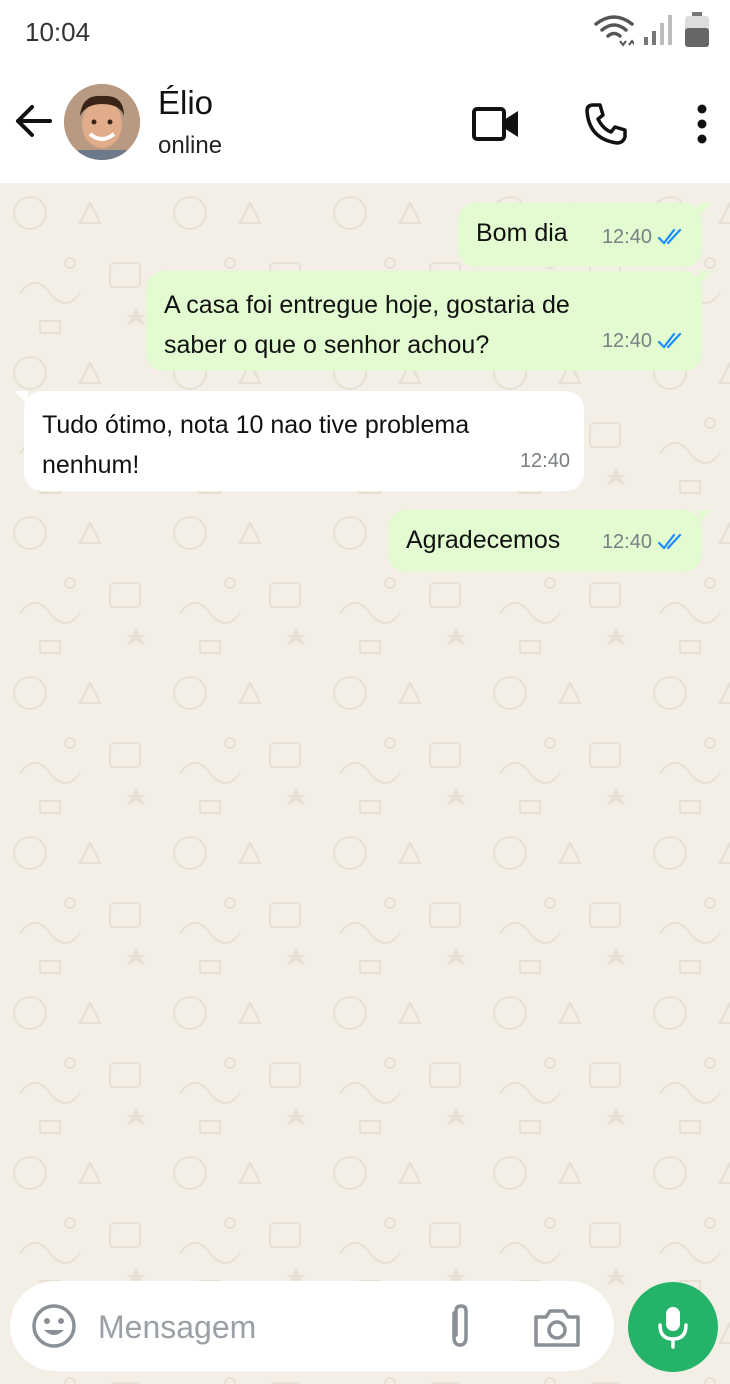 This screenshot has height=1384, width=730. I want to click on voice-message-button, so click(673, 1327).